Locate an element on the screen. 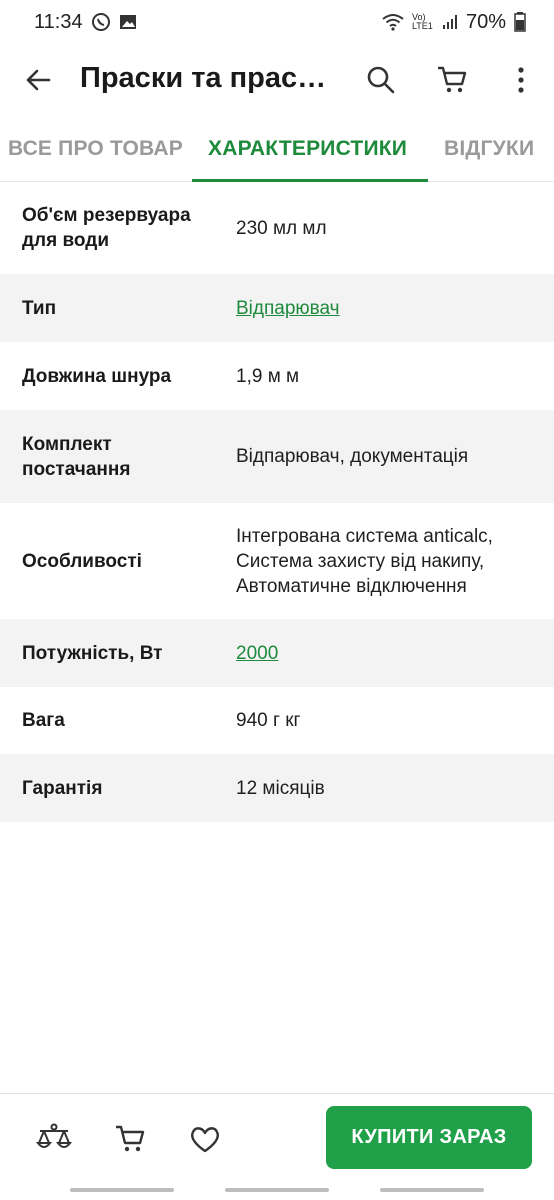 Image resolution: width=554 pixels, height=1200 pixels. app-bar: Праски та прасувальні системи is located at coordinates (277, 80).